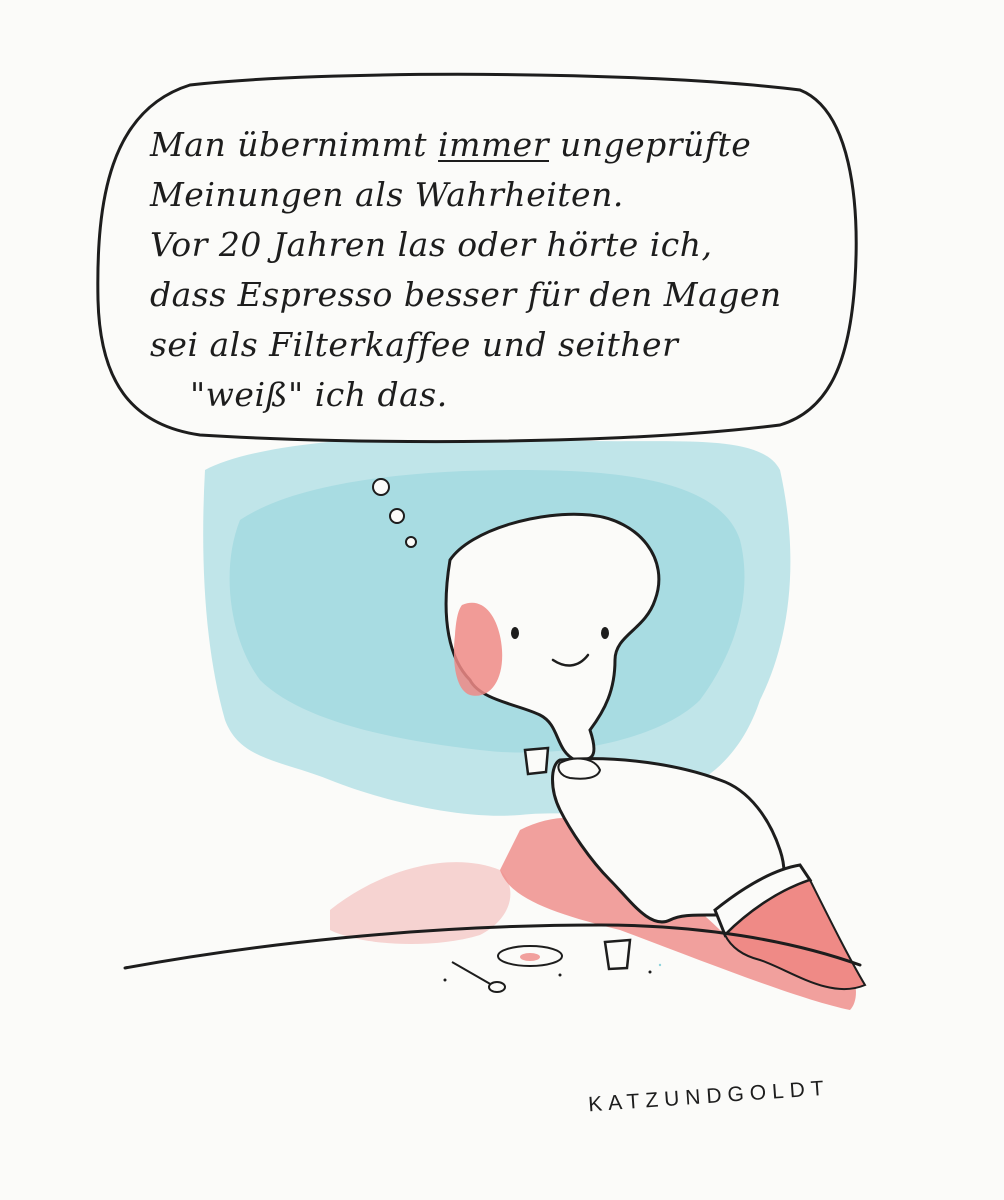 The width and height of the screenshot is (1004, 1200). Describe the element at coordinates (605, 633) in the screenshot. I see `right-eye` at that location.